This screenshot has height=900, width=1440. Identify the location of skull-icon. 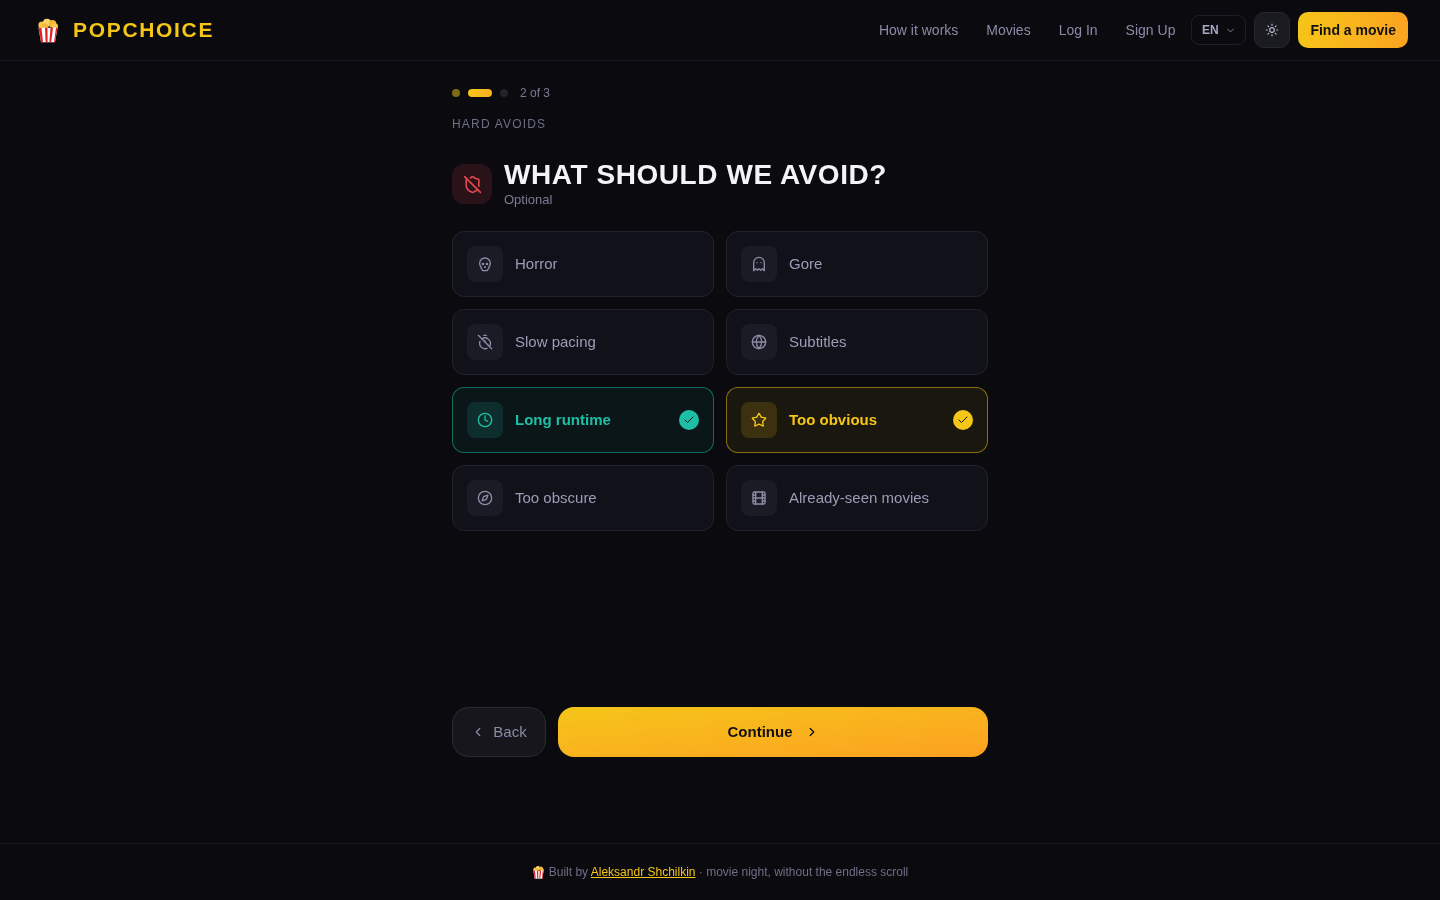
(485, 264).